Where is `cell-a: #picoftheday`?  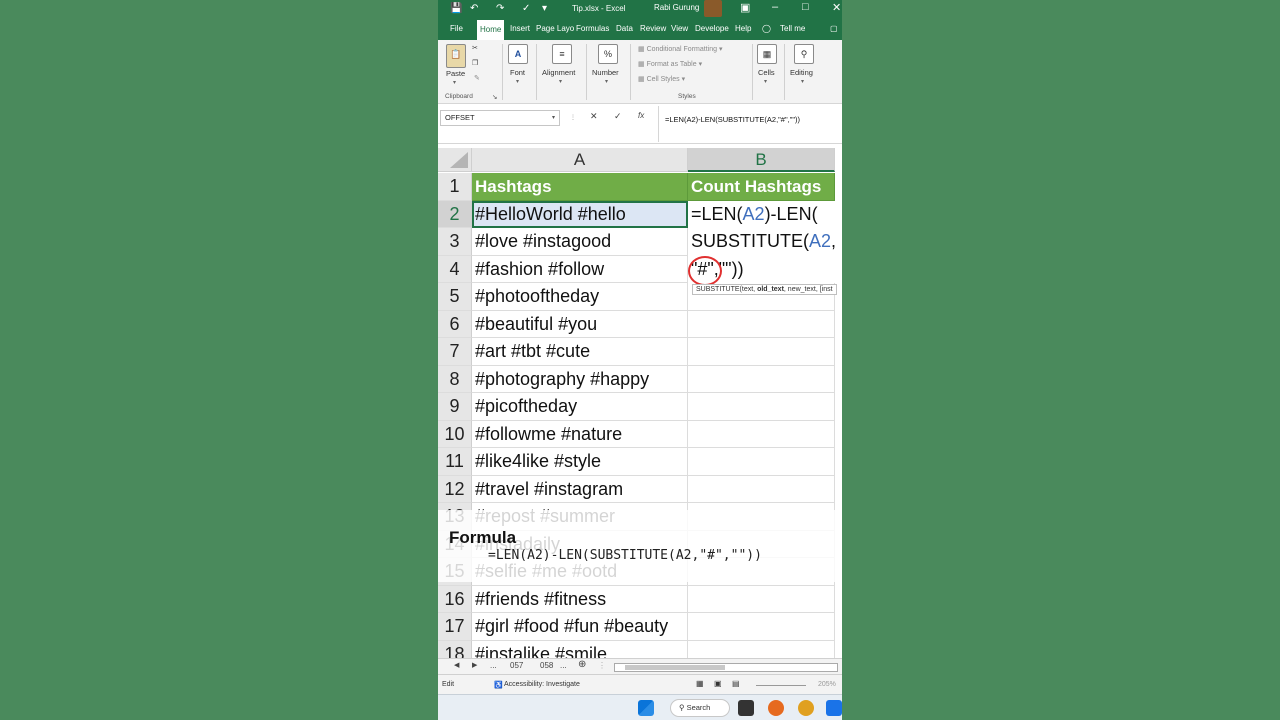
cell-a: #picoftheday is located at coordinates (580, 407).